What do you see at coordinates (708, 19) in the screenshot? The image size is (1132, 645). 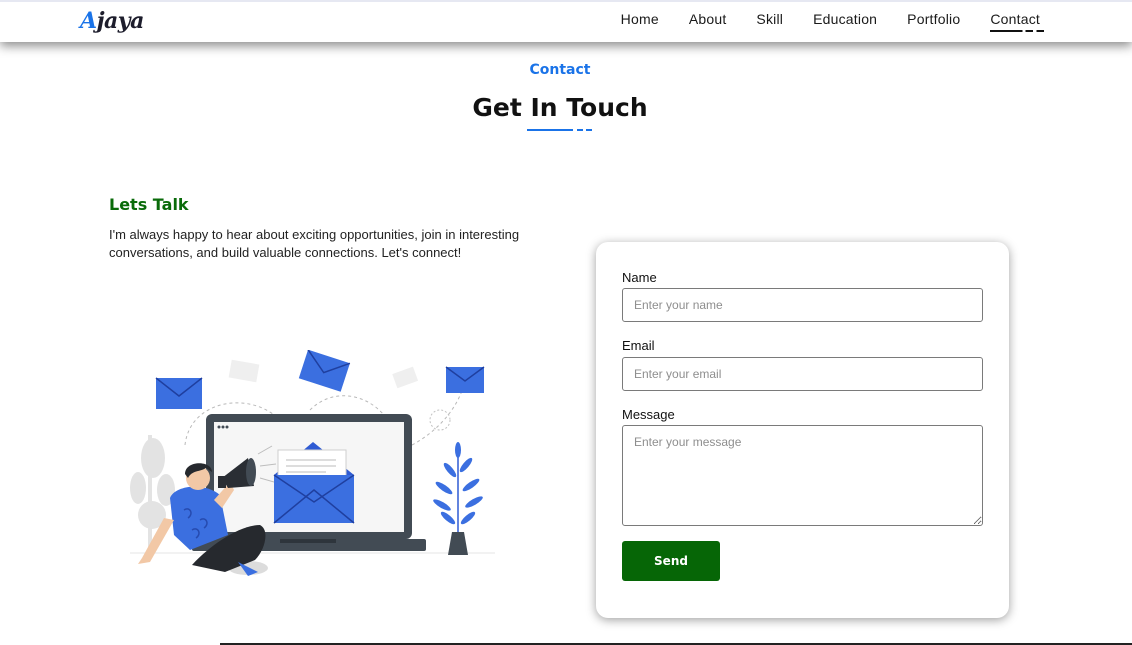 I see `nav-link-about: About` at bounding box center [708, 19].